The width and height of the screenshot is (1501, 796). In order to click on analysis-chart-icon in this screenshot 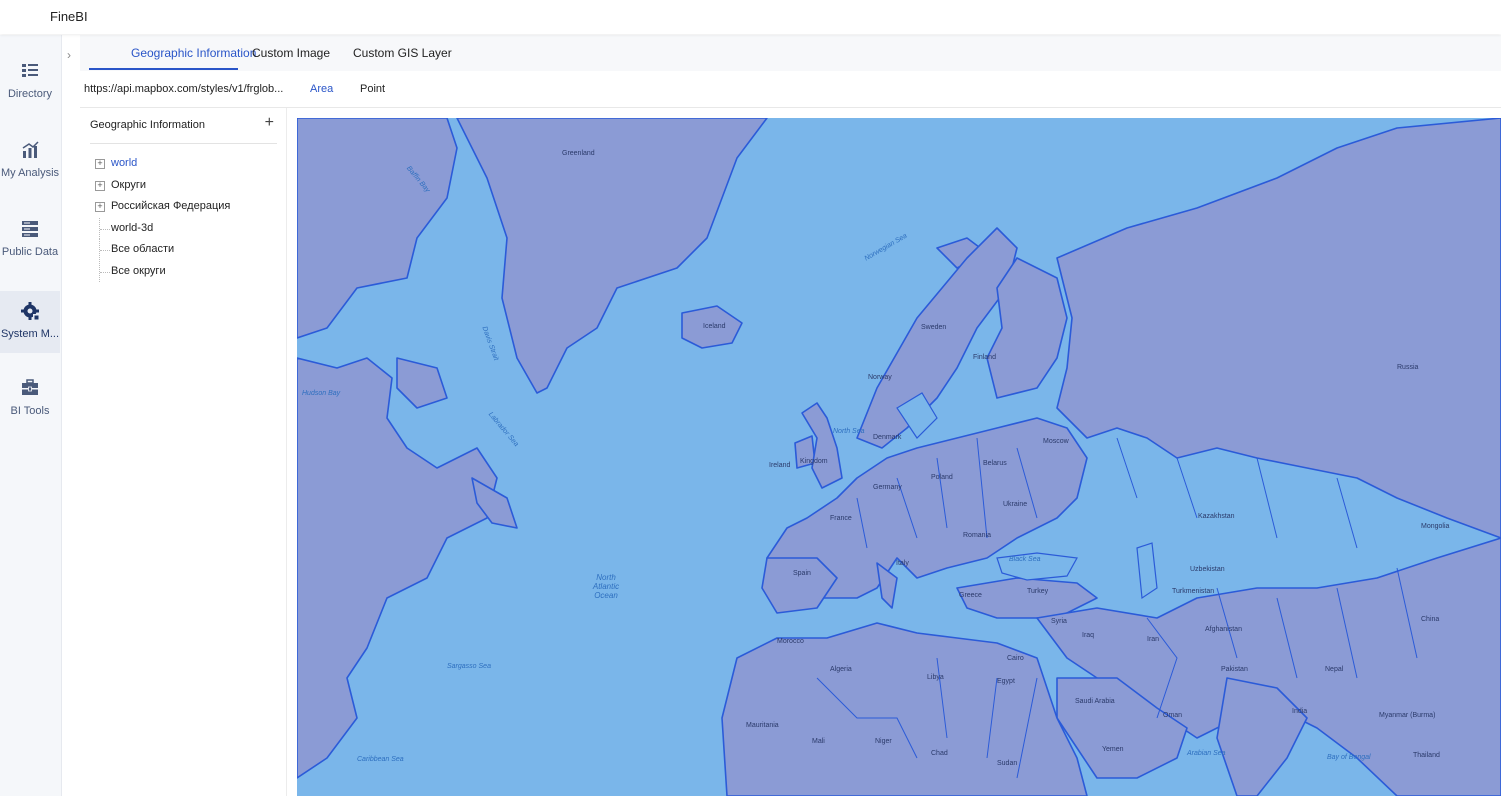, I will do `click(30, 149)`.